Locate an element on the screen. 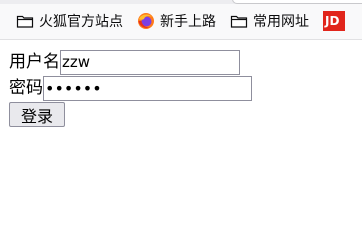 The image size is (362, 240). jd-logo-icon: JD is located at coordinates (334, 21).